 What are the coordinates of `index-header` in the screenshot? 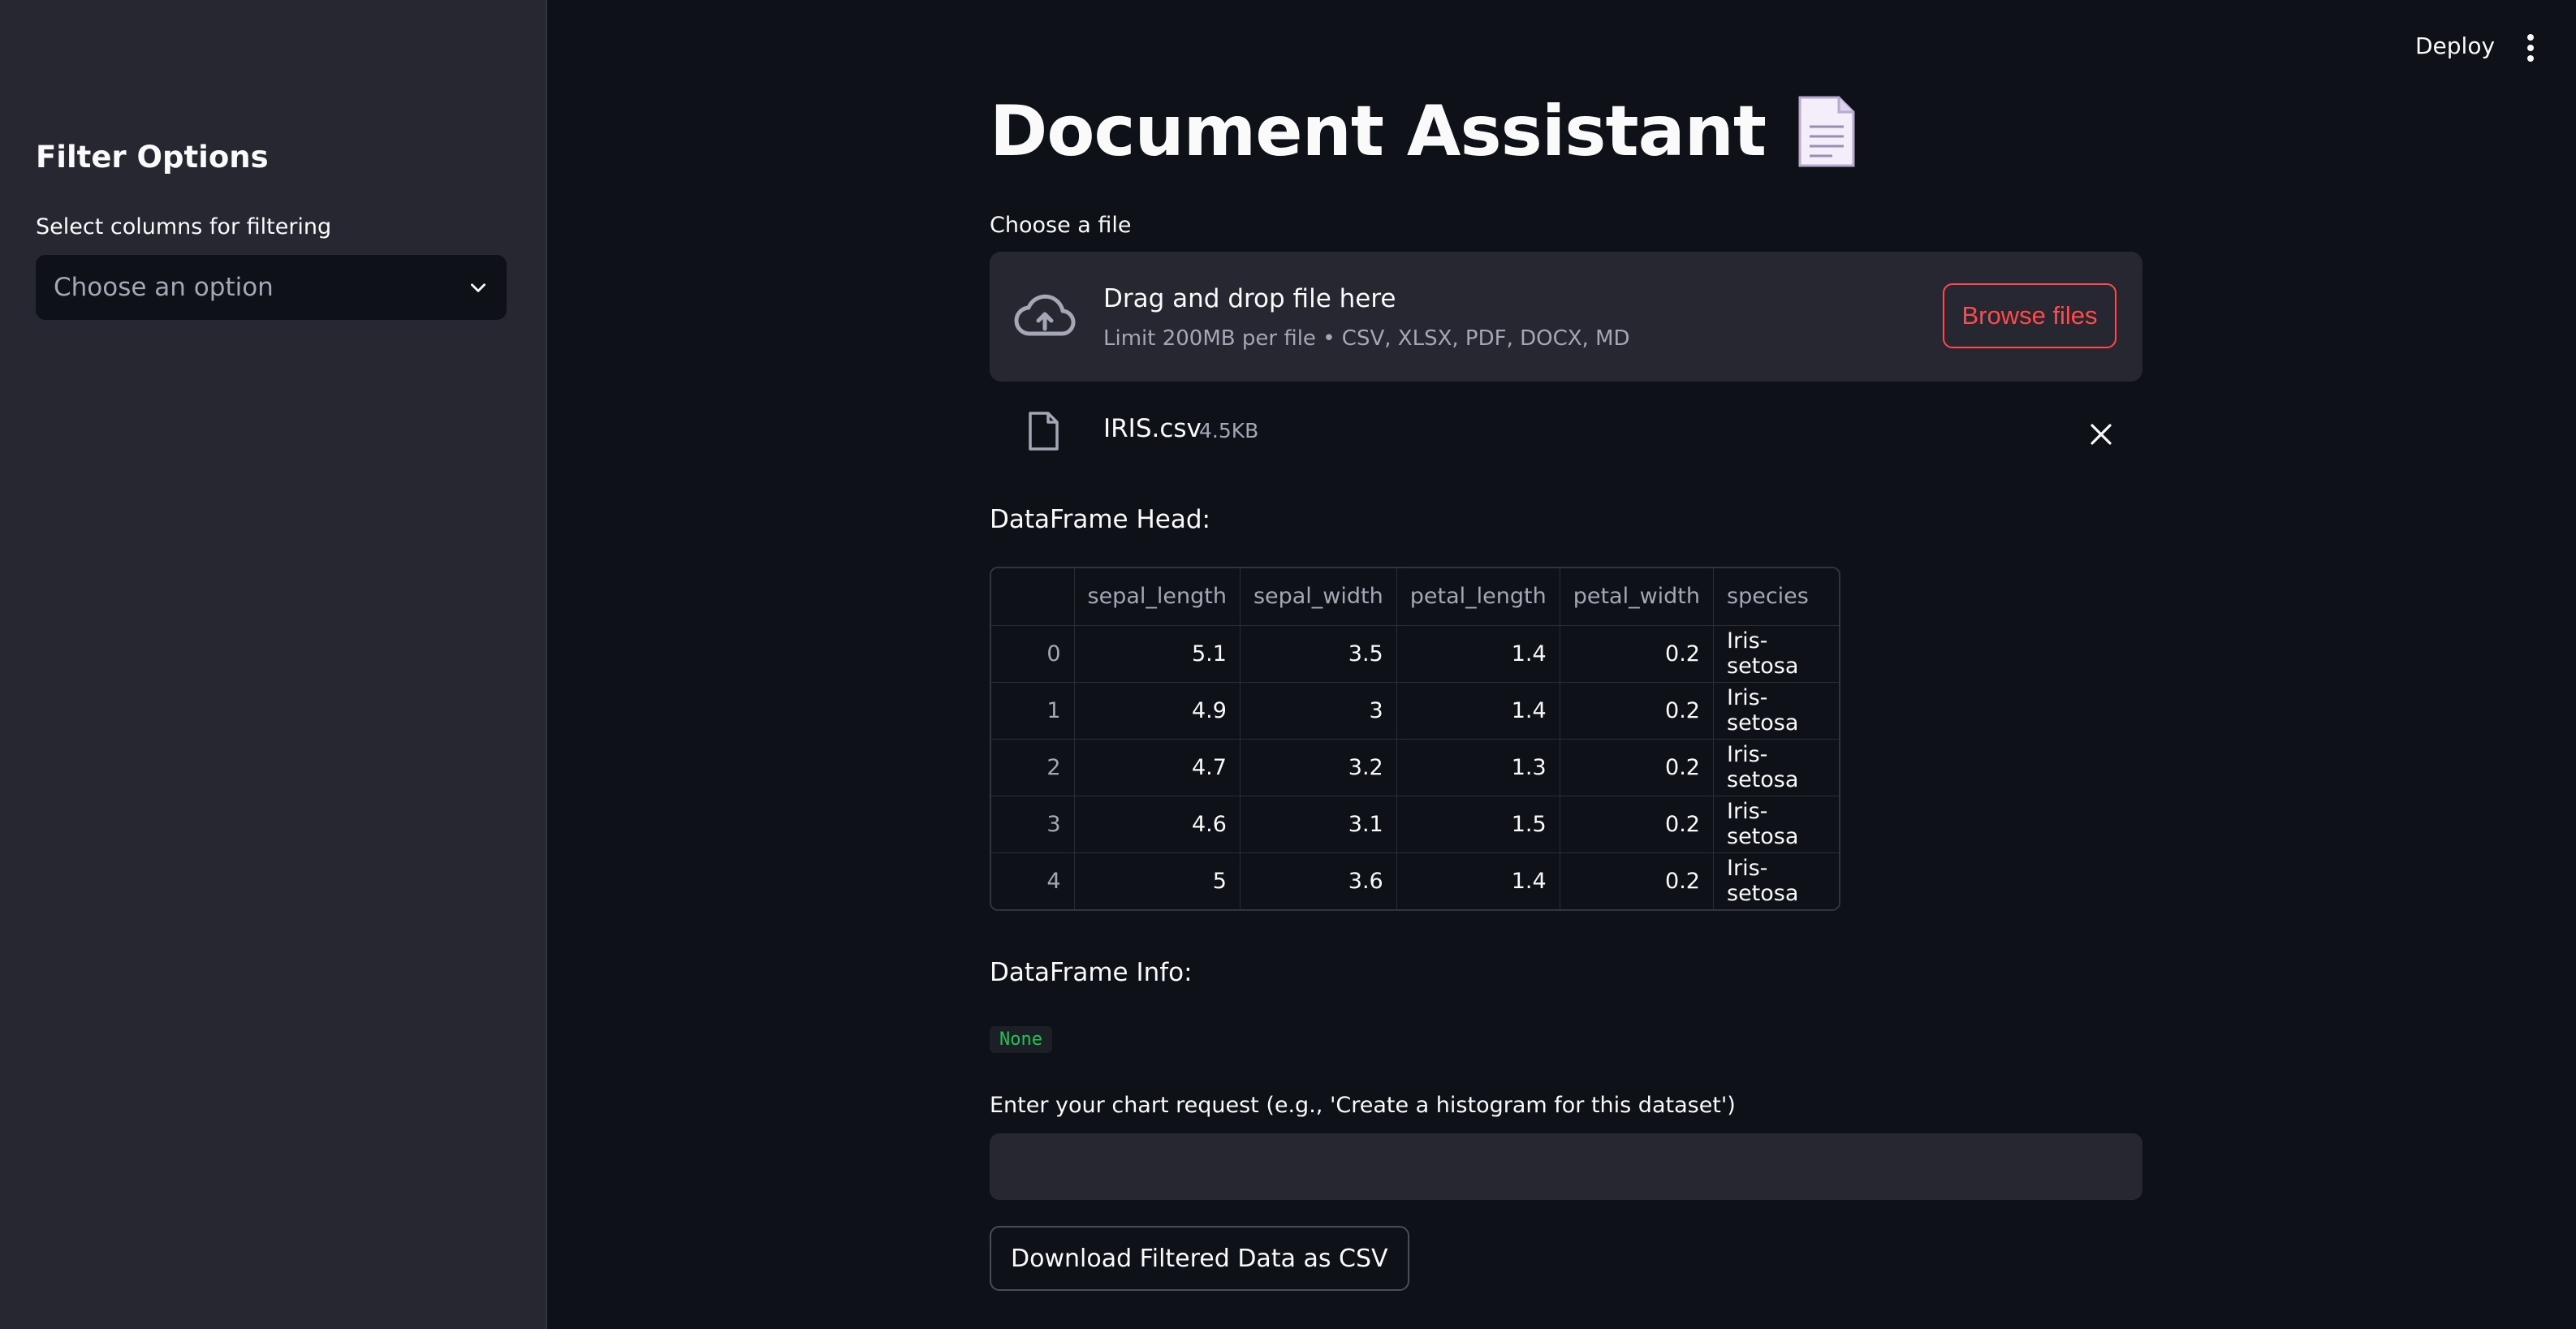 It's located at (1033, 597).